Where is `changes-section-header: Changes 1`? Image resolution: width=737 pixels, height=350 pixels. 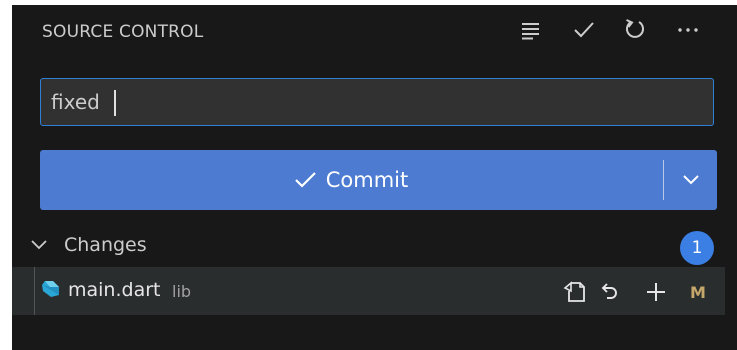
changes-section-header: Changes 1 is located at coordinates (368, 245).